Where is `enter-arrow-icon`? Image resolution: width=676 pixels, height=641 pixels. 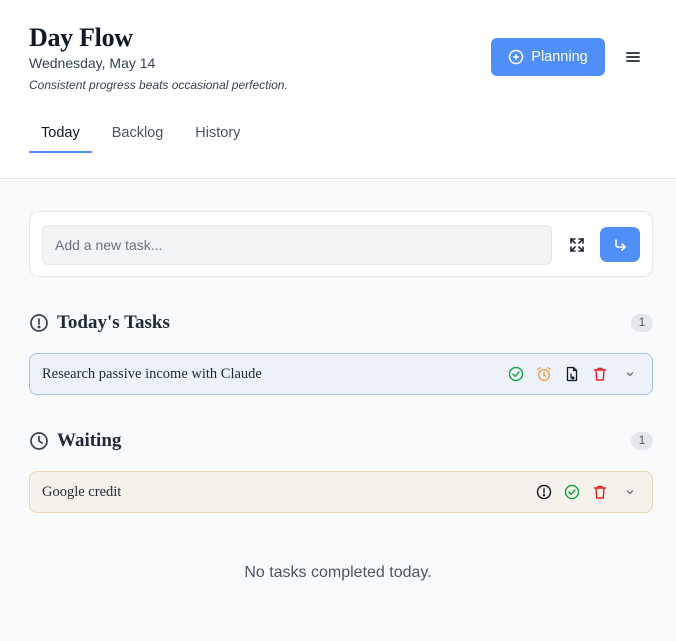
enter-arrow-icon is located at coordinates (620, 245).